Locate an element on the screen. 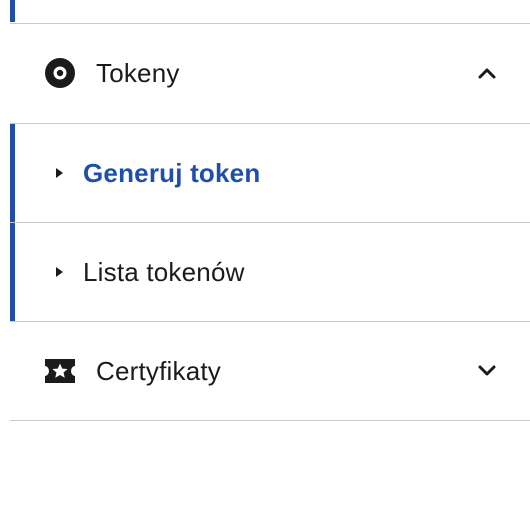 This screenshot has width=530, height=509. nav-item-label: Lista tokenów is located at coordinates (164, 271).